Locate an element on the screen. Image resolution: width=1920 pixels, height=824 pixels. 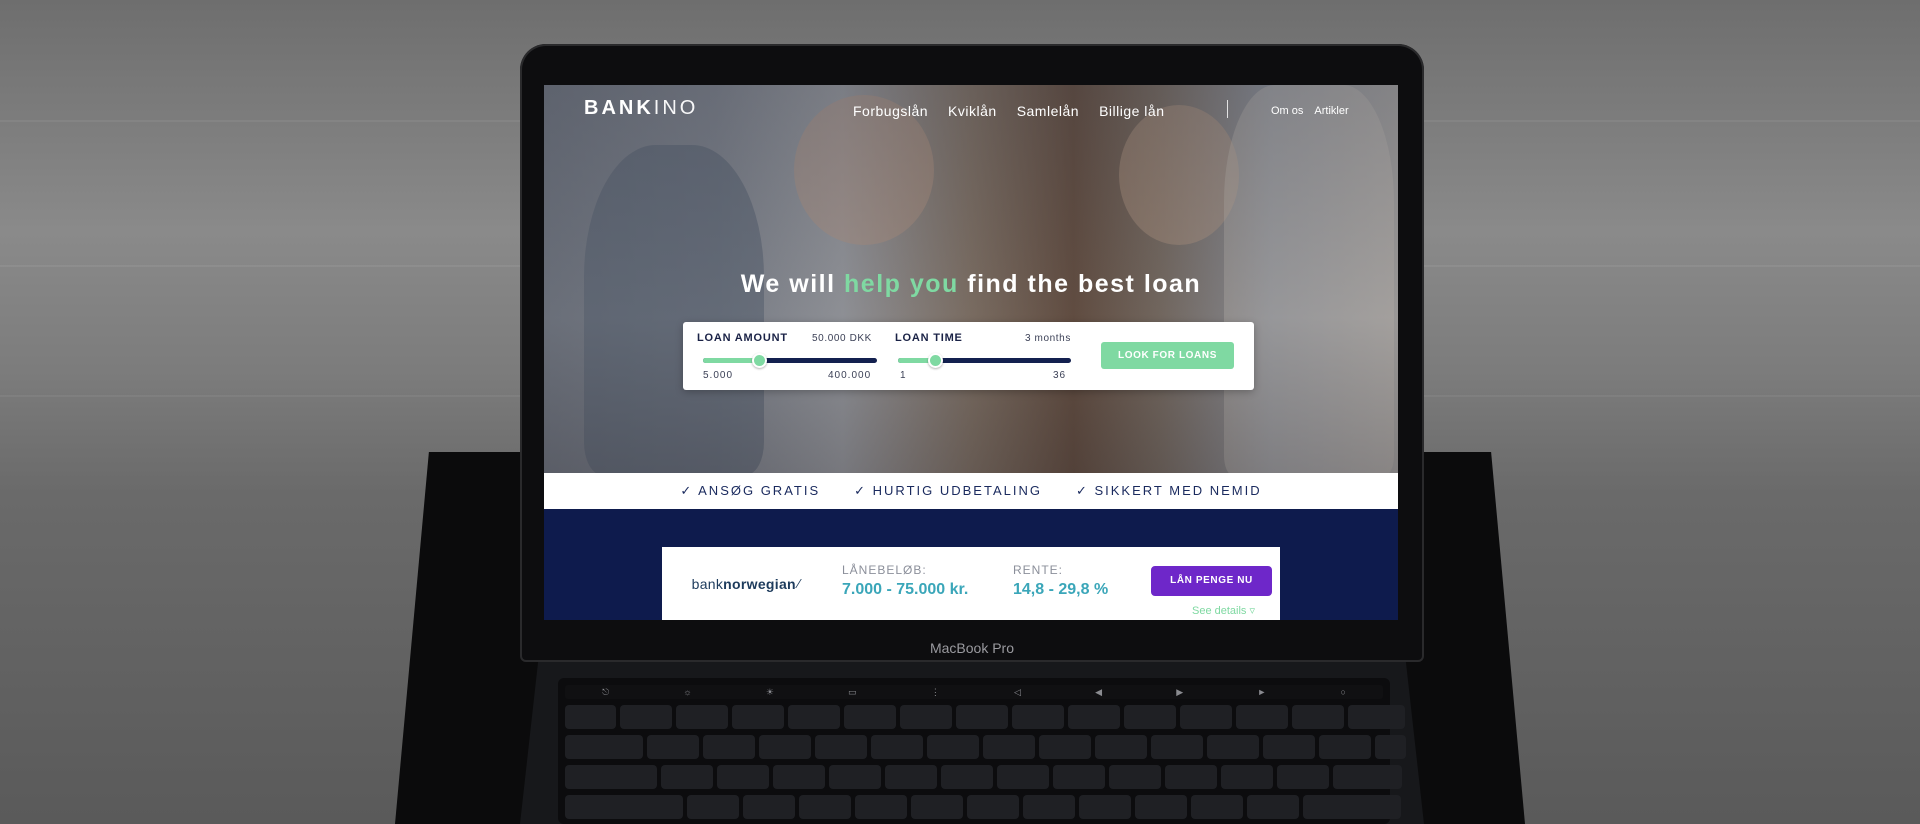
nav-item-artikler: Artikler is located at coordinates (1331, 111).